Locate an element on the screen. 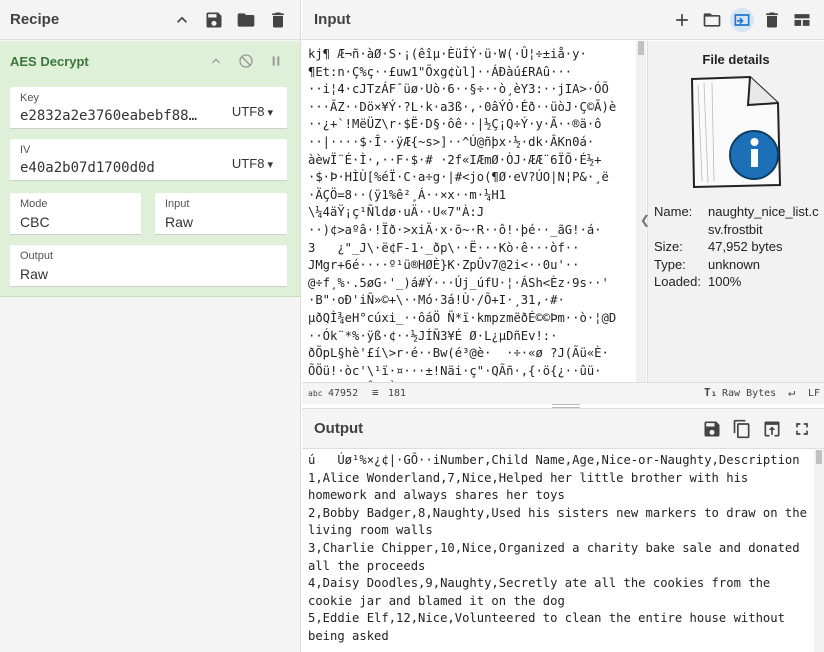  key-label: Key is located at coordinates (29, 98).